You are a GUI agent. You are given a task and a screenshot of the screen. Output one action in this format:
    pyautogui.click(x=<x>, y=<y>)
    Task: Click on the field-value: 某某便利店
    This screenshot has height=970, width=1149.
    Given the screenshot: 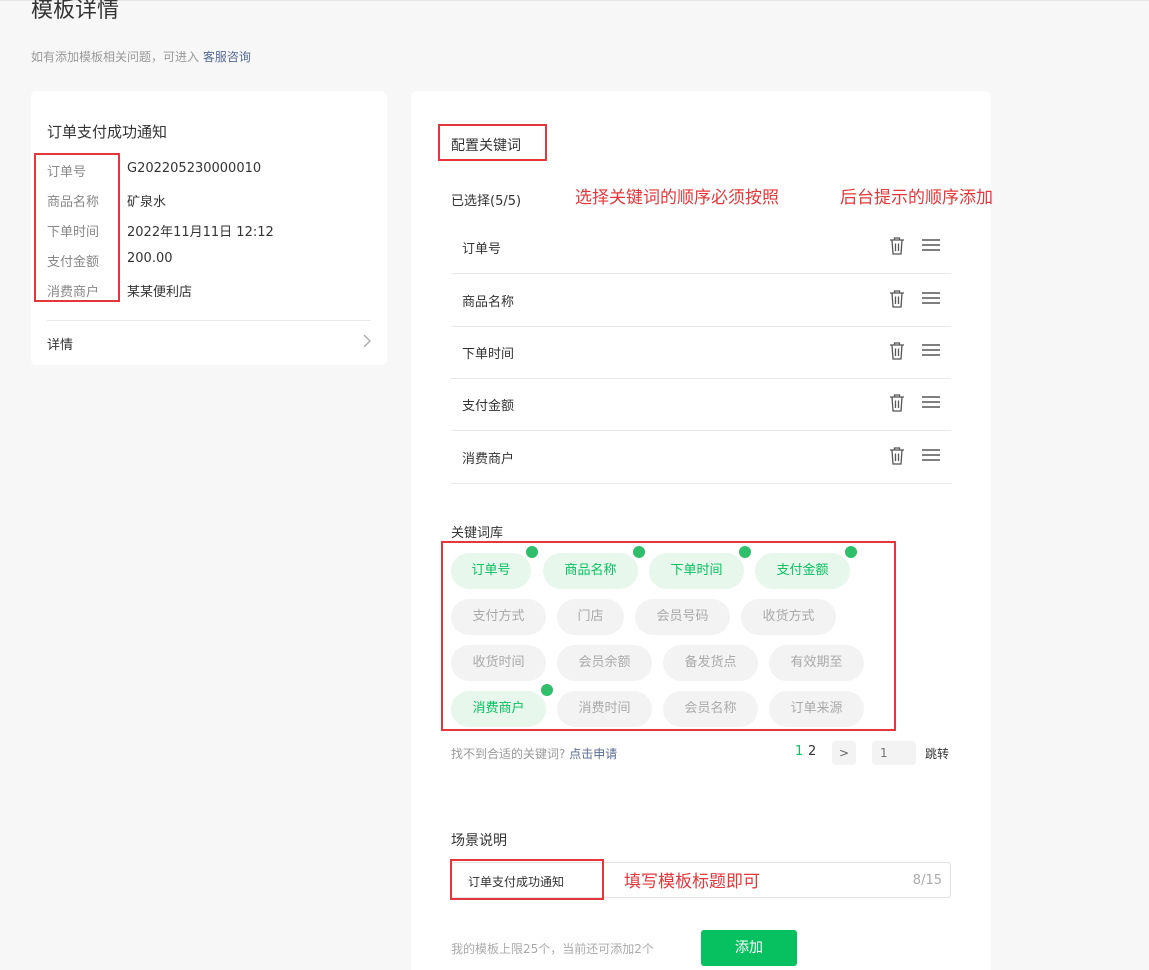 What is the action you would take?
    pyautogui.click(x=160, y=292)
    